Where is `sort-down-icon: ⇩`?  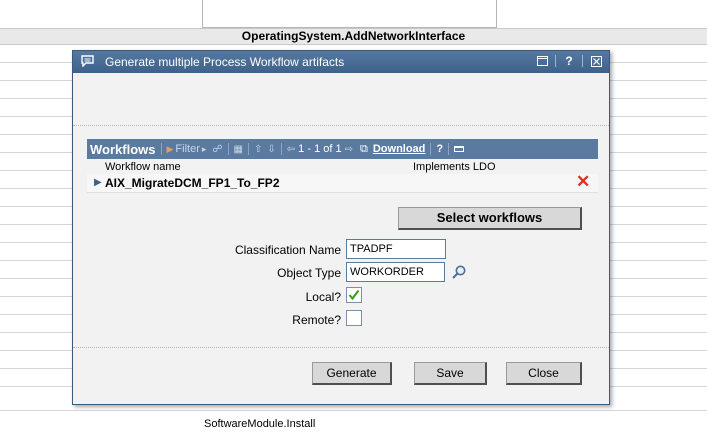
sort-down-icon: ⇩ is located at coordinates (271, 149).